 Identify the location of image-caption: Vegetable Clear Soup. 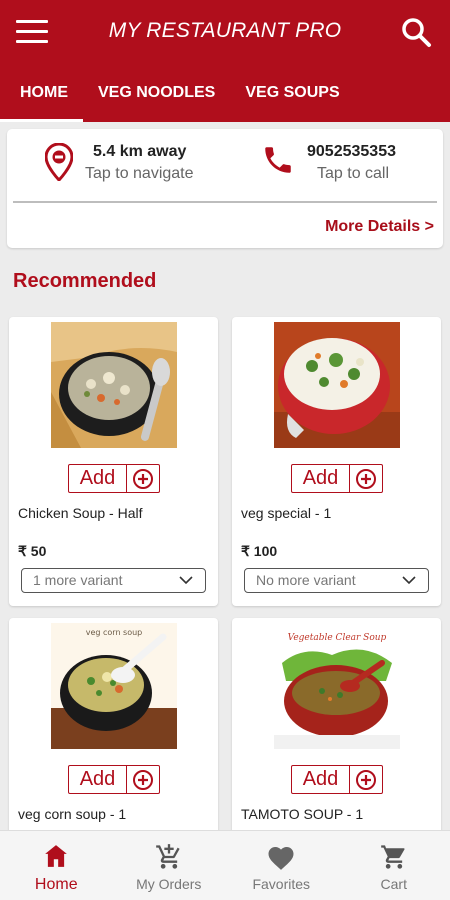
(337, 638).